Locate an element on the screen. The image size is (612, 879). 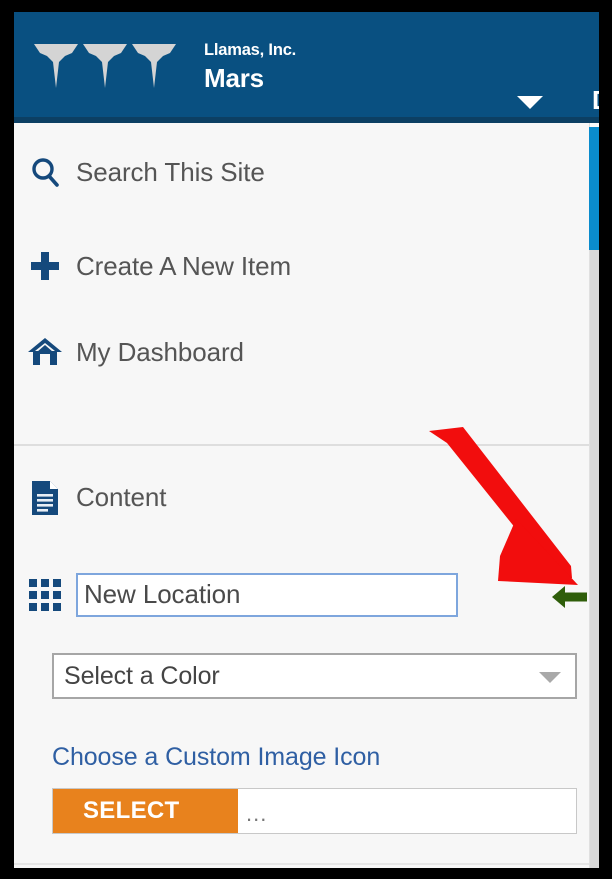
menu-item-label: Content is located at coordinates (121, 497).